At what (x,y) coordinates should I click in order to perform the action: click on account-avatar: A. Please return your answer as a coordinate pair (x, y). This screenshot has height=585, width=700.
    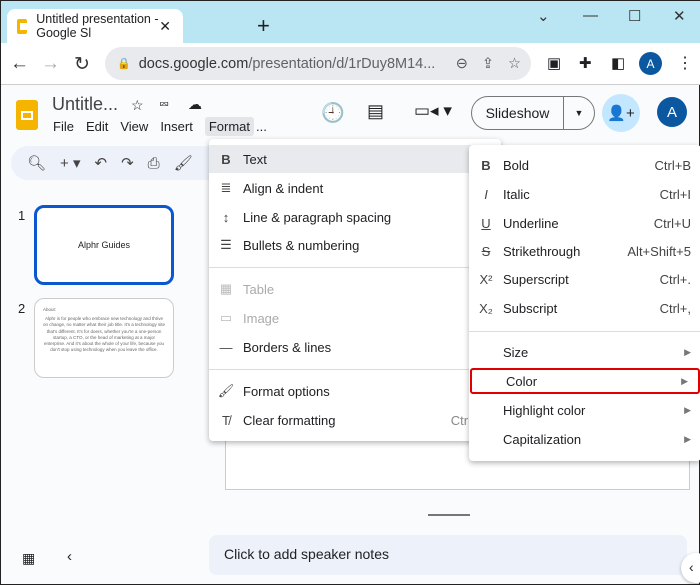
    Looking at the image, I should click on (672, 112).